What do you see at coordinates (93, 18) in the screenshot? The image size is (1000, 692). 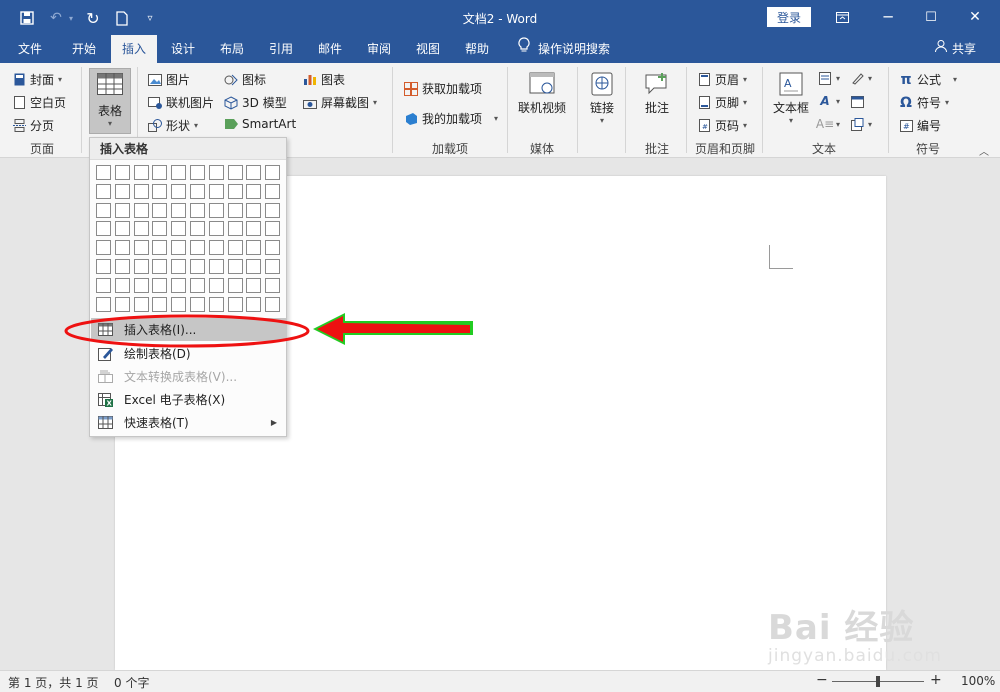 I see `redo-icon: ↻` at bounding box center [93, 18].